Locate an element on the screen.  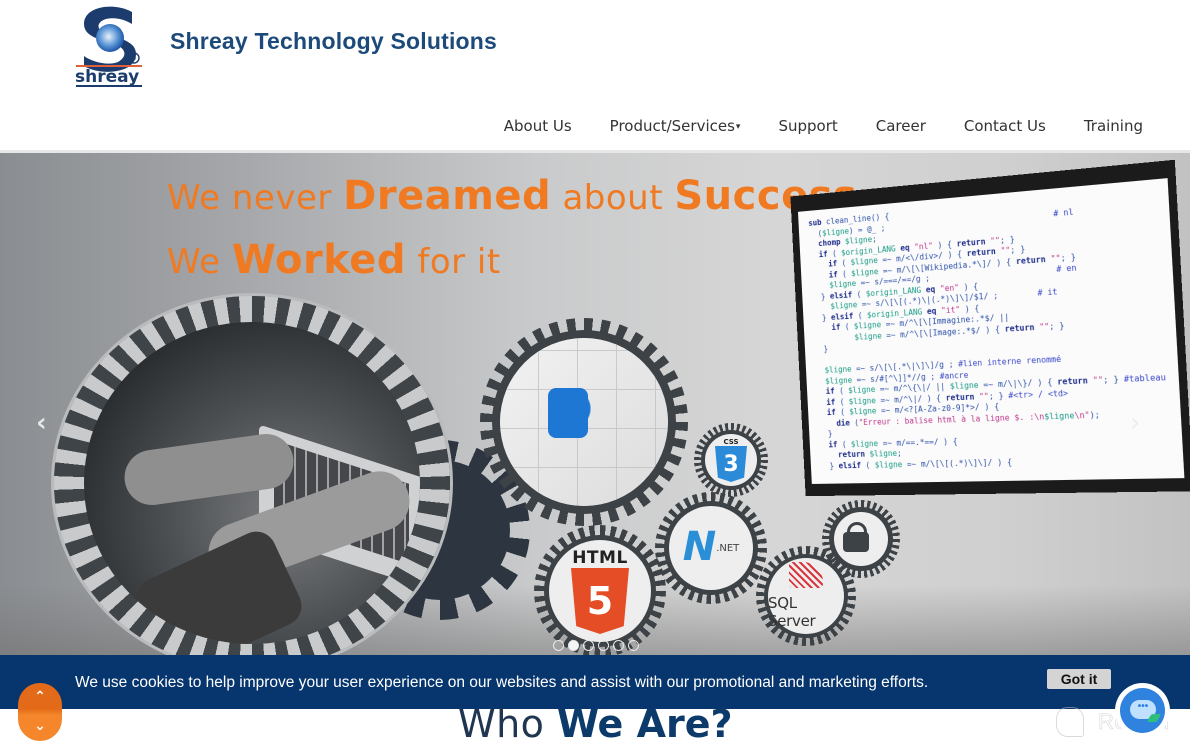
sql-server-label: SQL Server is located at coordinates (792, 612).